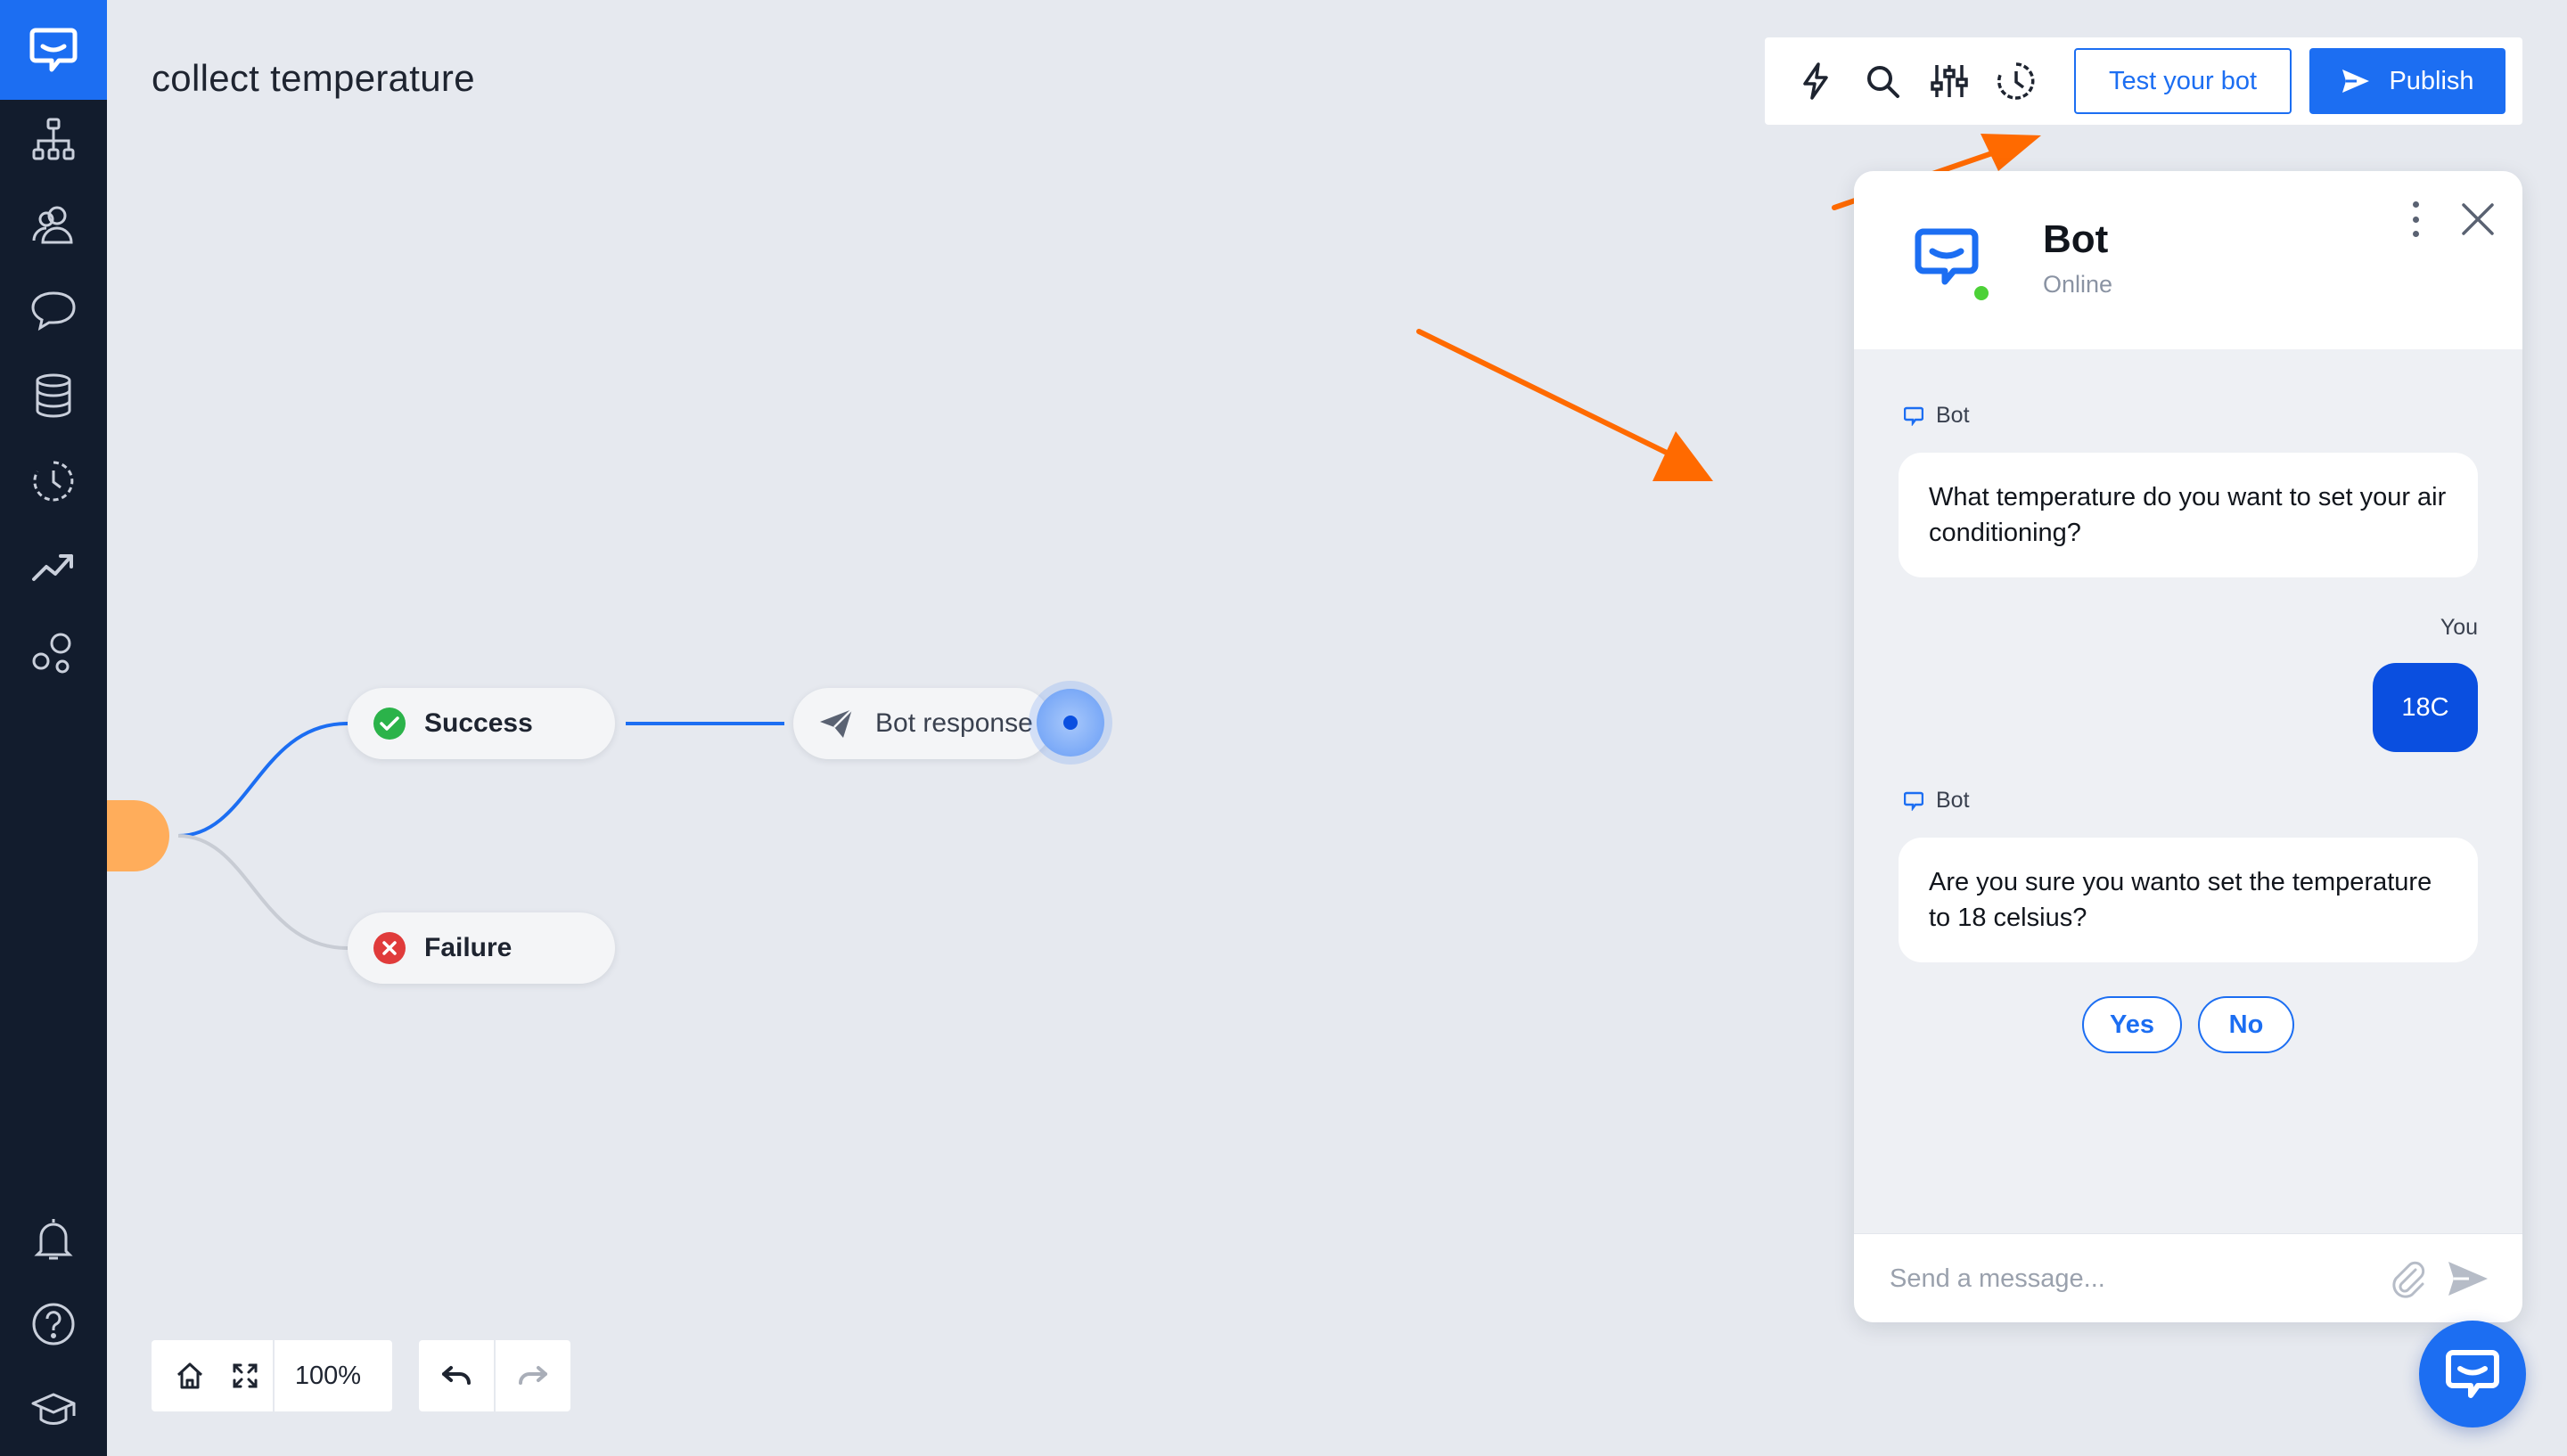 The width and height of the screenshot is (2567, 1456). Describe the element at coordinates (2416, 219) in the screenshot. I see `more-options-icon` at that location.